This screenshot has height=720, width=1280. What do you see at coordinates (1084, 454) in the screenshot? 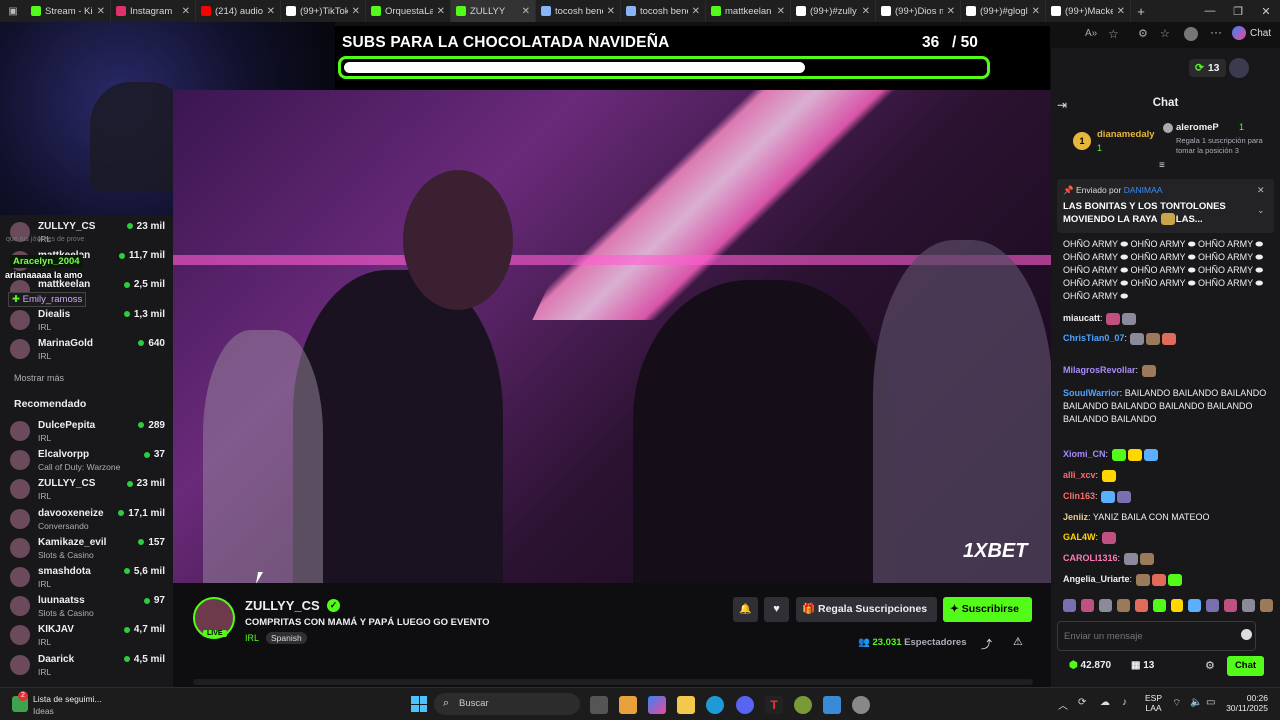
I see `chat-username: Xiomi_CN` at bounding box center [1084, 454].